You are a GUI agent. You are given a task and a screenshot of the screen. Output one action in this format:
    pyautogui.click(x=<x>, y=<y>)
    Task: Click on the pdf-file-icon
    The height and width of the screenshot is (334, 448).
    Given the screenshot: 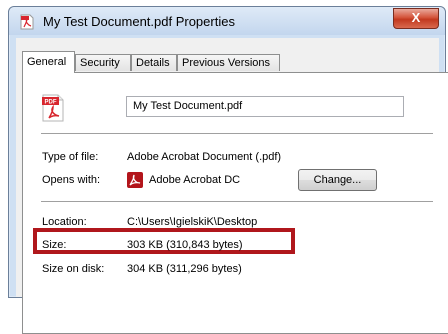 What is the action you would take?
    pyautogui.click(x=27, y=22)
    